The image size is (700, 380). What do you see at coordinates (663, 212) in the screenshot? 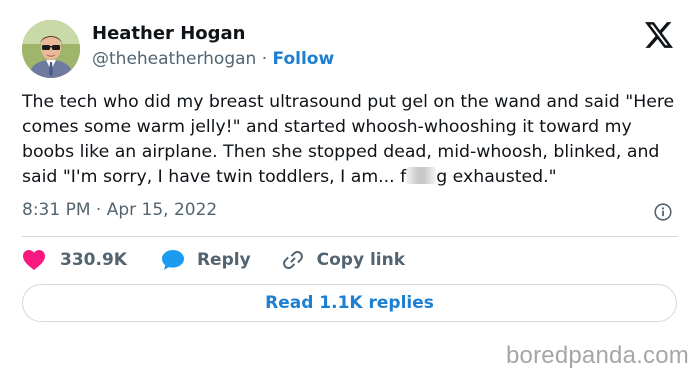
I see `info-icon` at bounding box center [663, 212].